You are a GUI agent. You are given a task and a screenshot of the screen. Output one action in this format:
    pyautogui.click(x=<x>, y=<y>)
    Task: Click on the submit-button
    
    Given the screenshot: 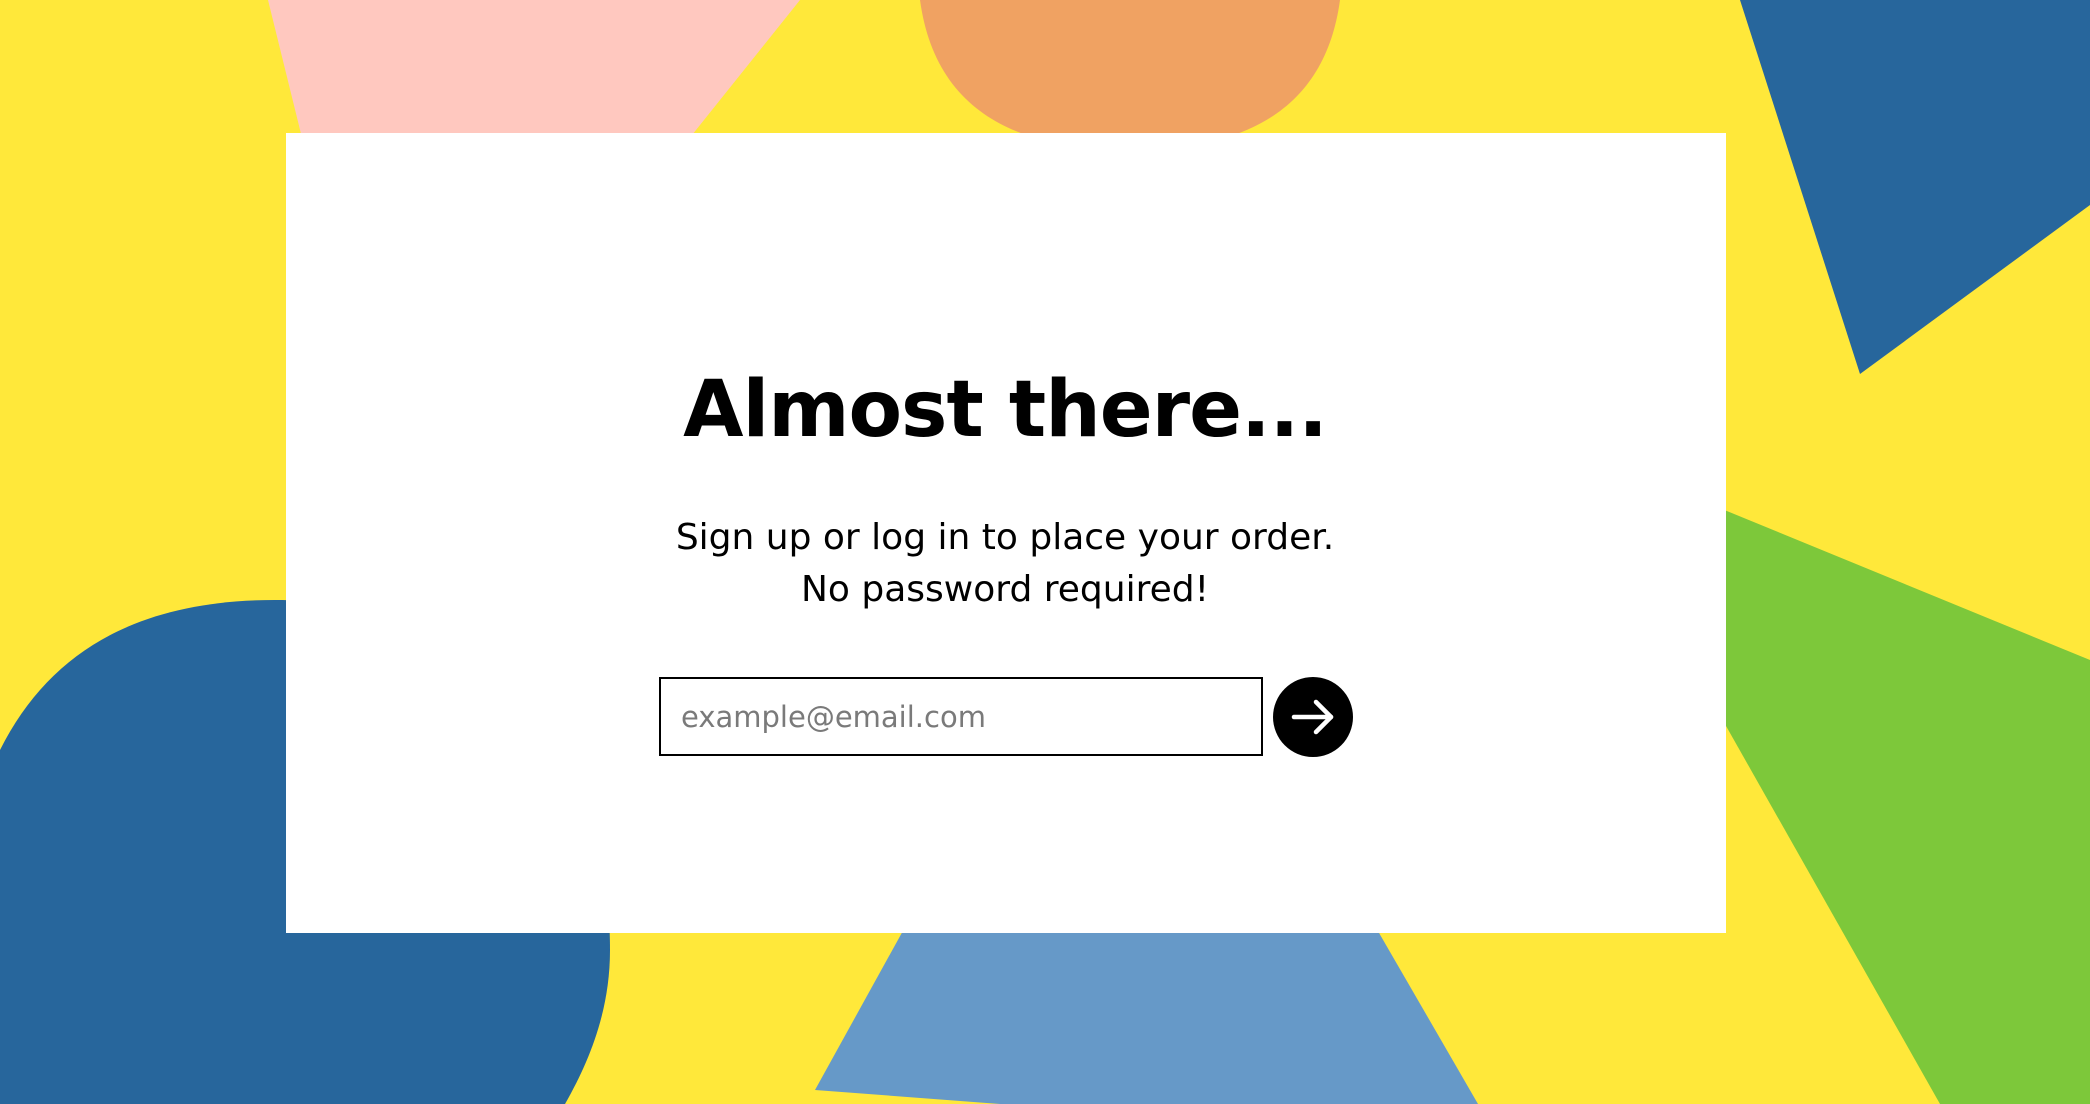 What is the action you would take?
    pyautogui.click(x=1313, y=717)
    